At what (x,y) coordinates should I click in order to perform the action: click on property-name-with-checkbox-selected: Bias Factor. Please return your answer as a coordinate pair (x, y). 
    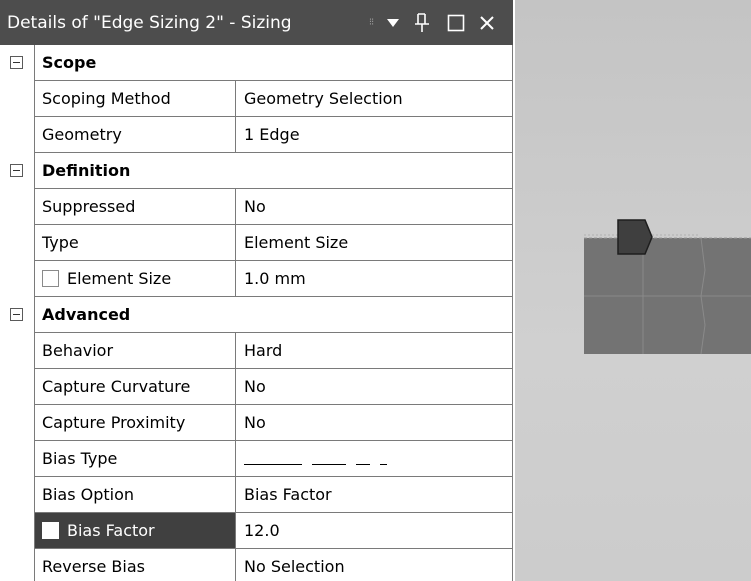
    Looking at the image, I should click on (134, 531).